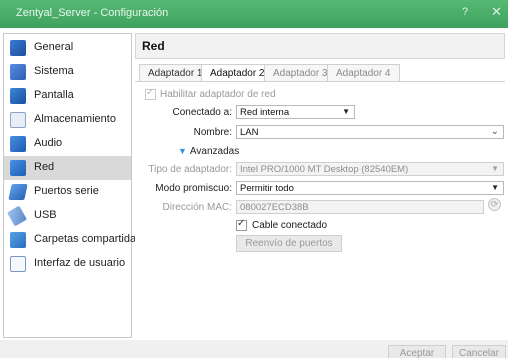 This screenshot has width=508, height=358. Describe the element at coordinates (45, 215) in the screenshot. I see `sidebar-item-label: USB` at that location.